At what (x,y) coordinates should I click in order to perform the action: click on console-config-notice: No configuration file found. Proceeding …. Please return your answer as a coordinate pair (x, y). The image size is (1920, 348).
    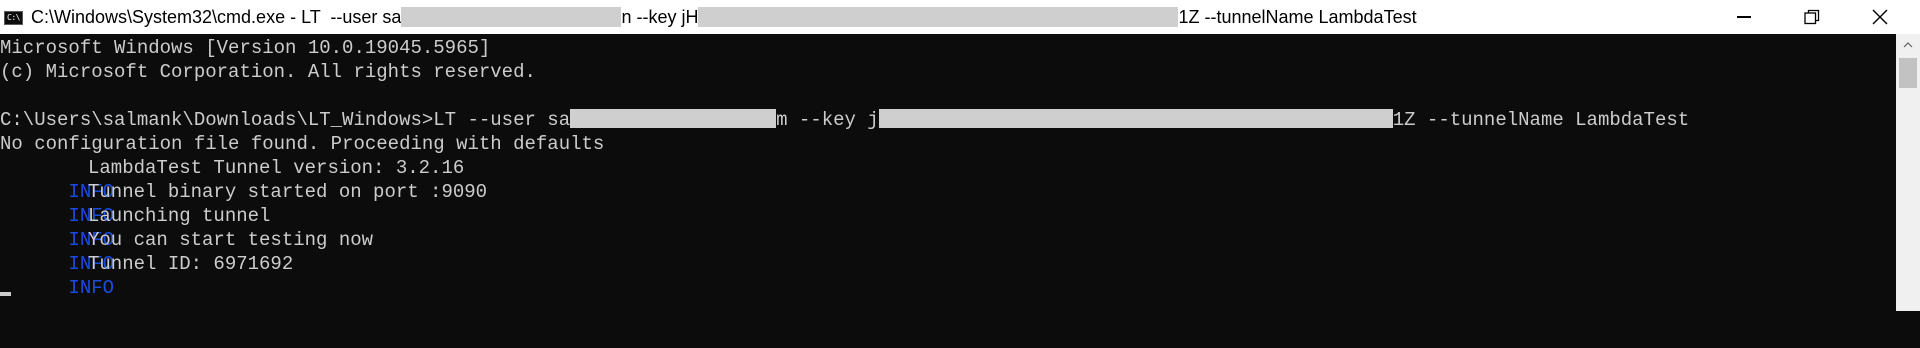
    Looking at the image, I should click on (302, 144).